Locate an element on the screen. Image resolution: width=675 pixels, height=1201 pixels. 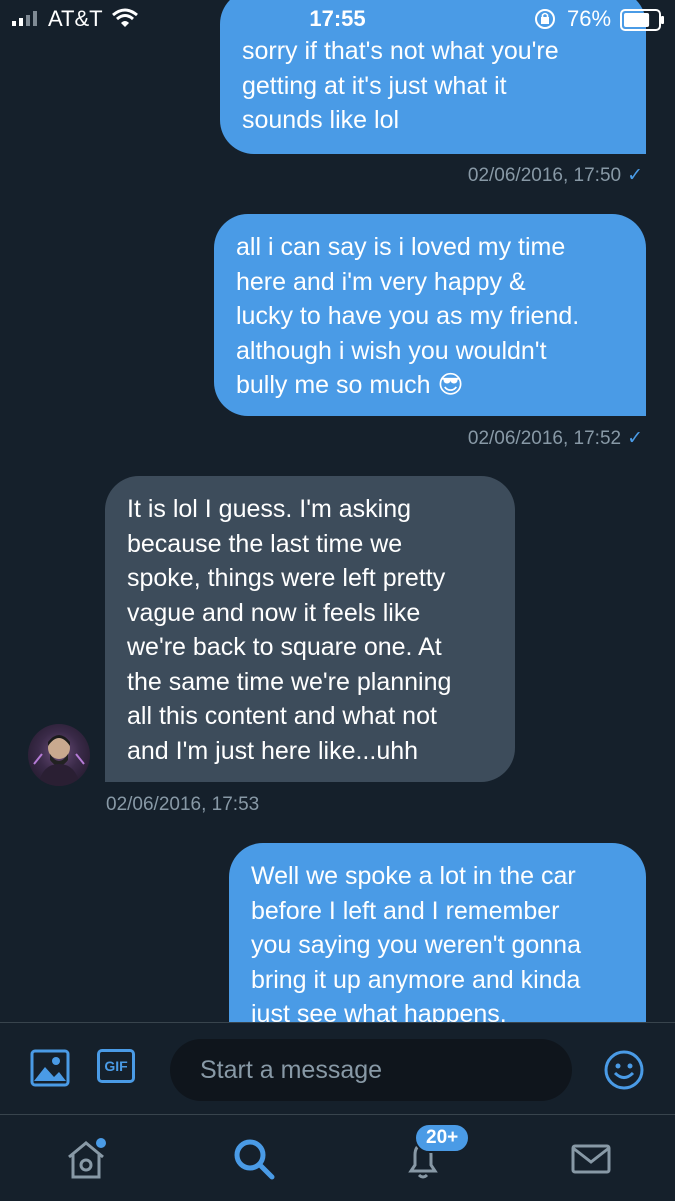
message-text: all i can say is i loved my time is located at coordinates (401, 247).